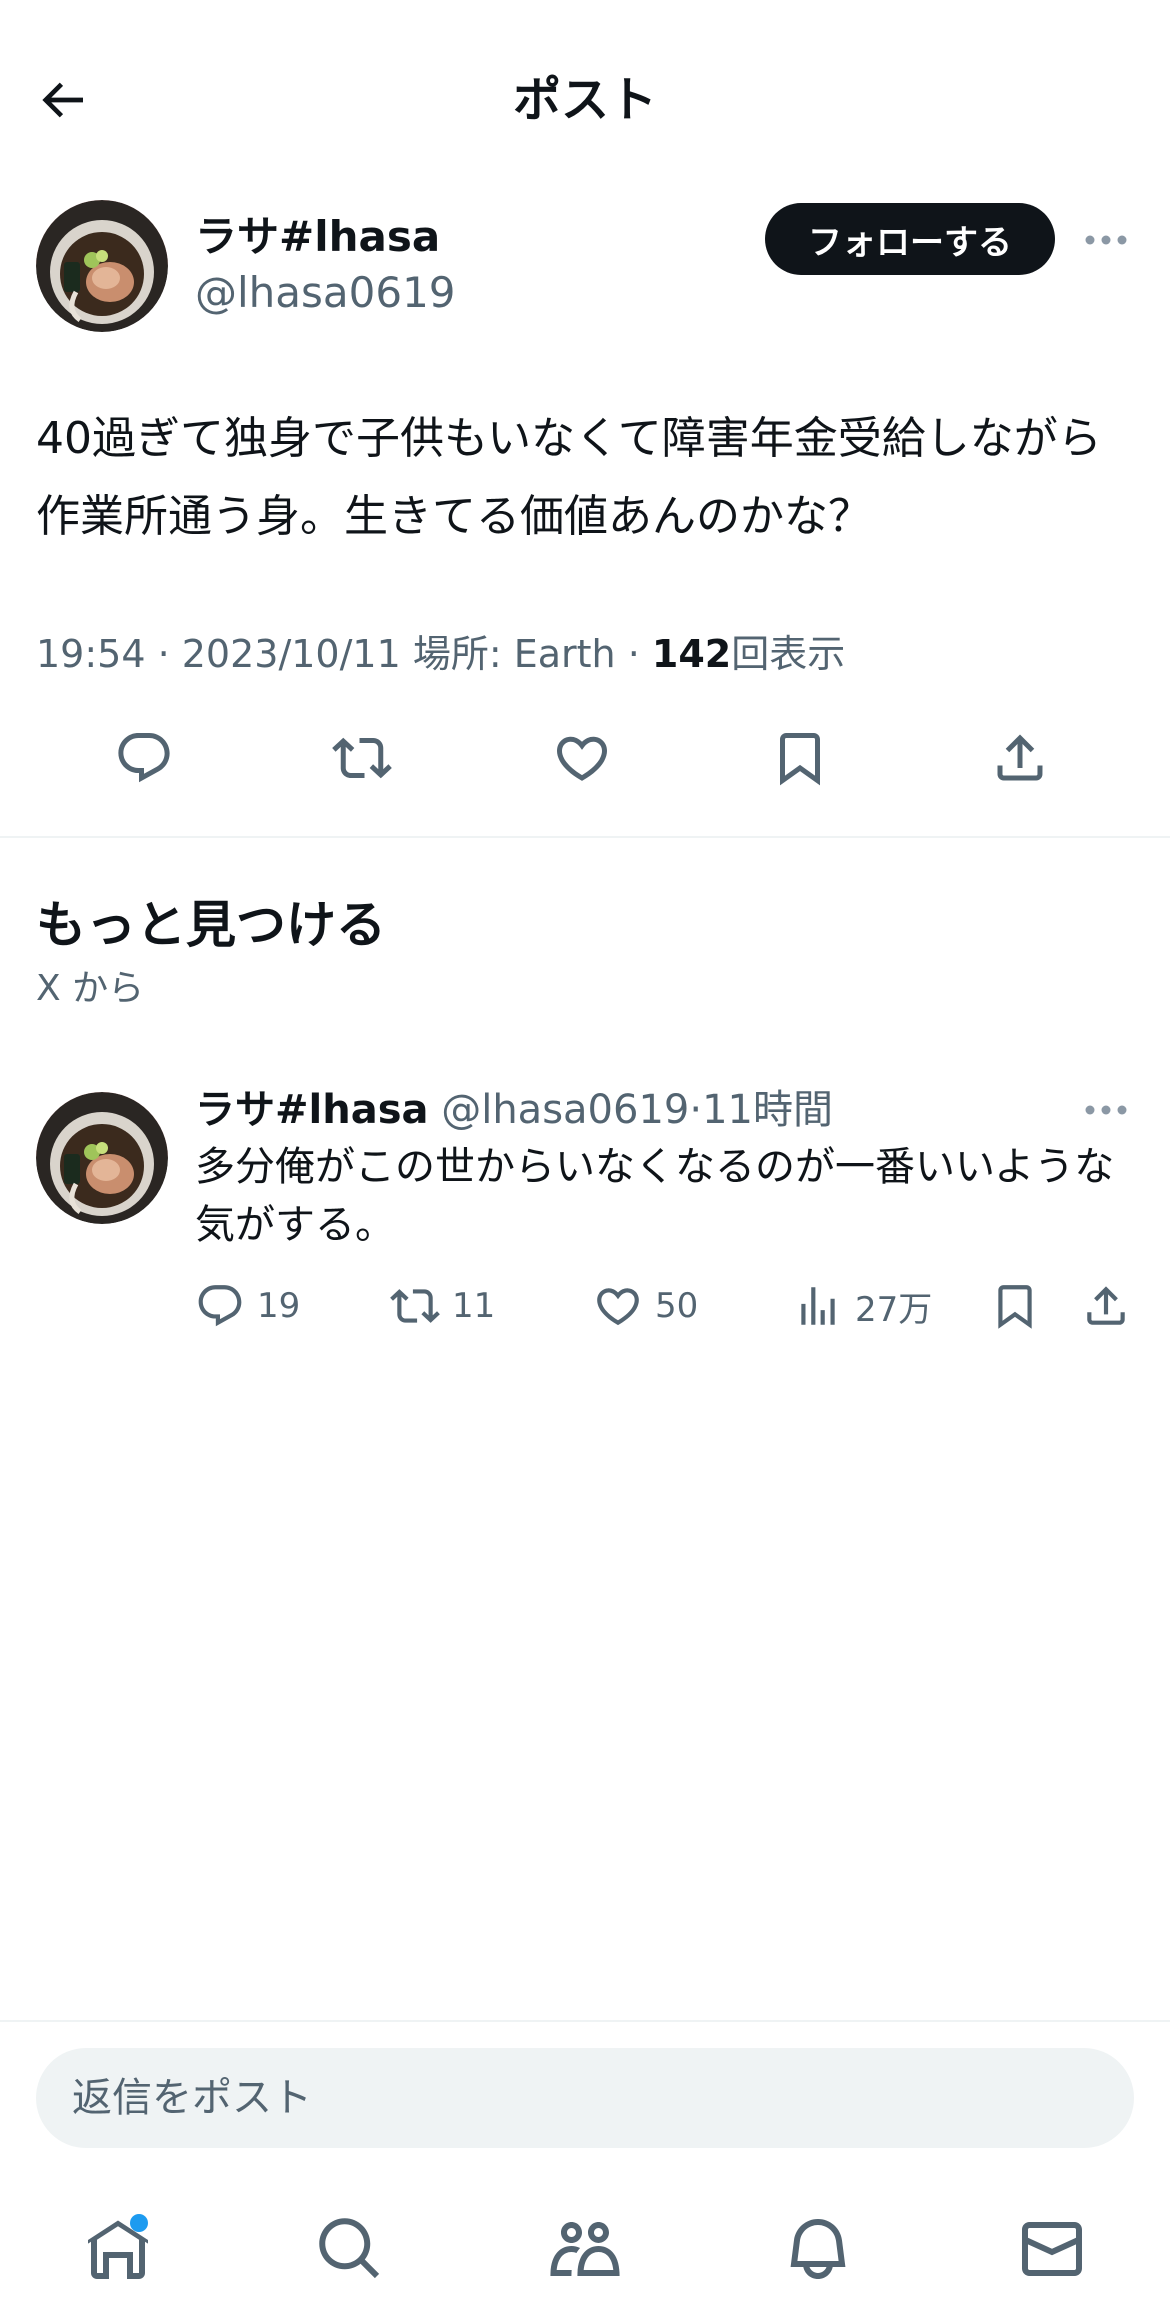 Image resolution: width=1170 pixels, height=2320 pixels. I want to click on author-name: ラサ#lhasa, so click(317, 237).